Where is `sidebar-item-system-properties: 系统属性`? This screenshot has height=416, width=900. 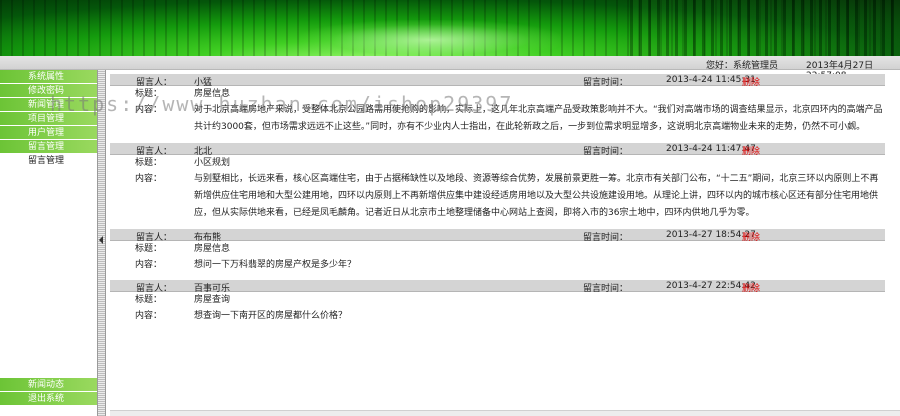
sidebar-item-system-properties: 系统属性 is located at coordinates (48, 77).